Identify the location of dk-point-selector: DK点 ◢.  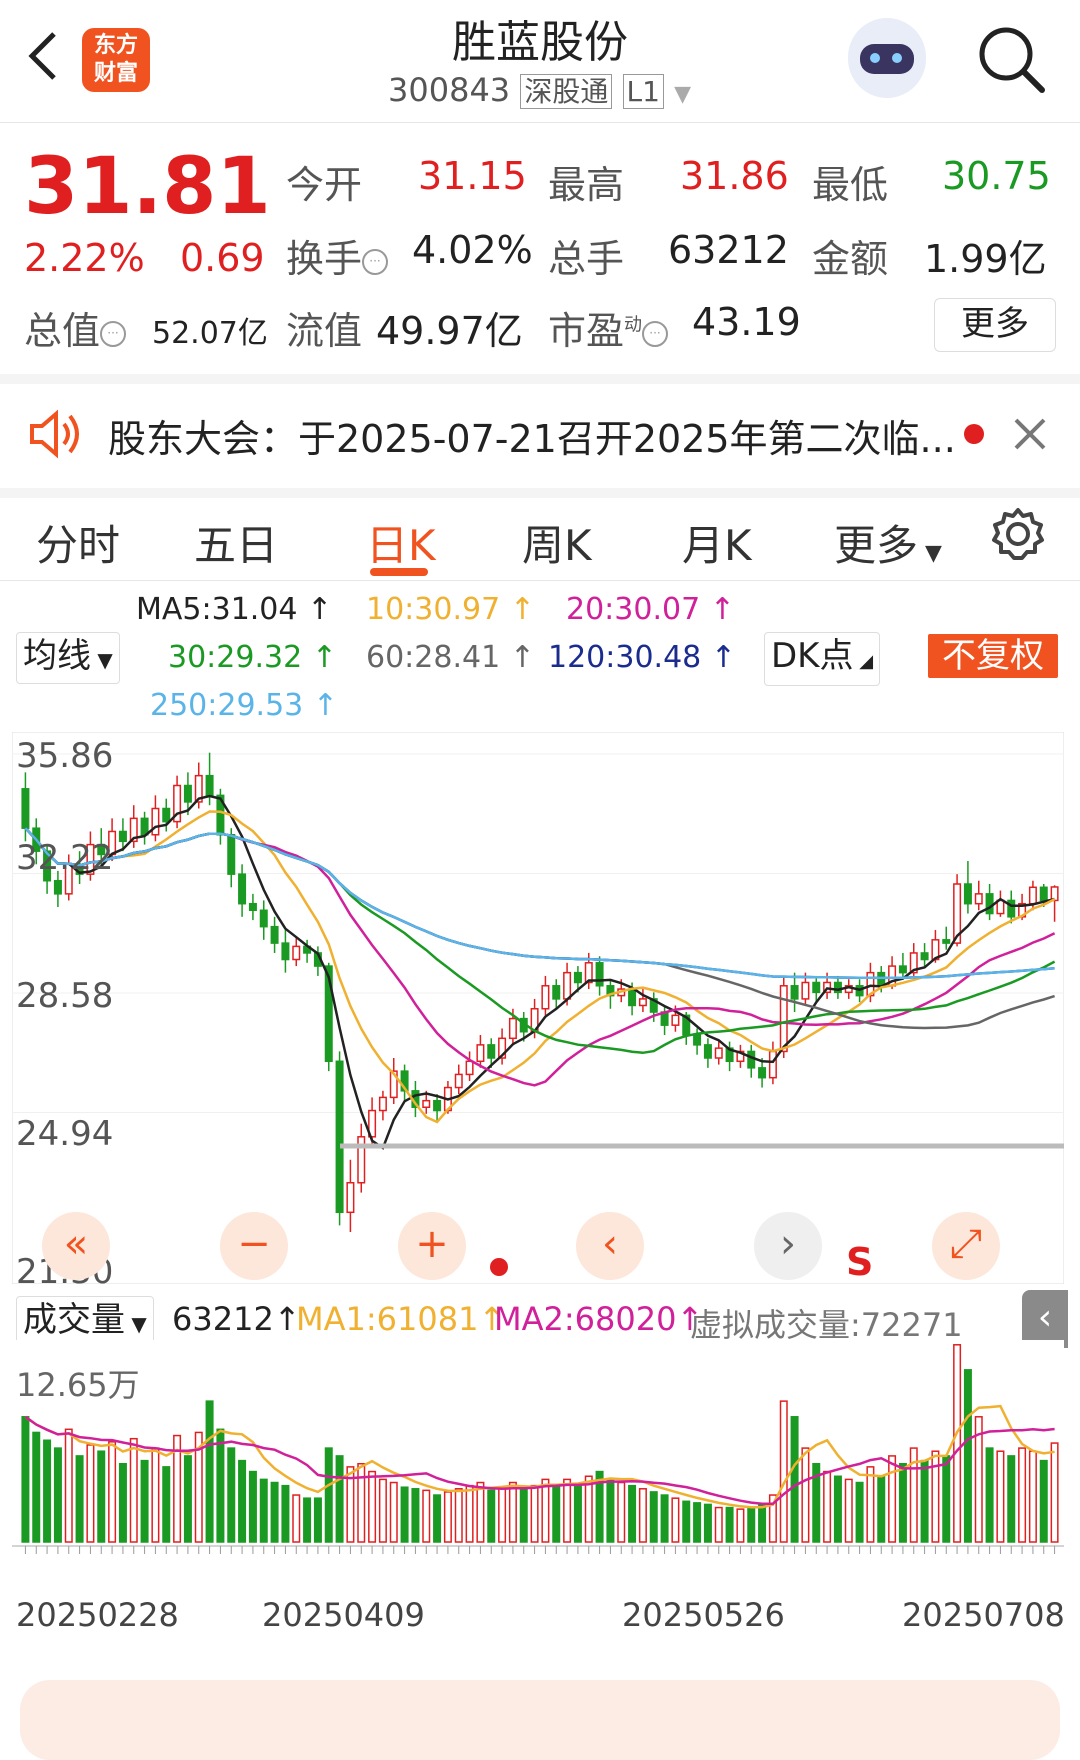
(822, 659).